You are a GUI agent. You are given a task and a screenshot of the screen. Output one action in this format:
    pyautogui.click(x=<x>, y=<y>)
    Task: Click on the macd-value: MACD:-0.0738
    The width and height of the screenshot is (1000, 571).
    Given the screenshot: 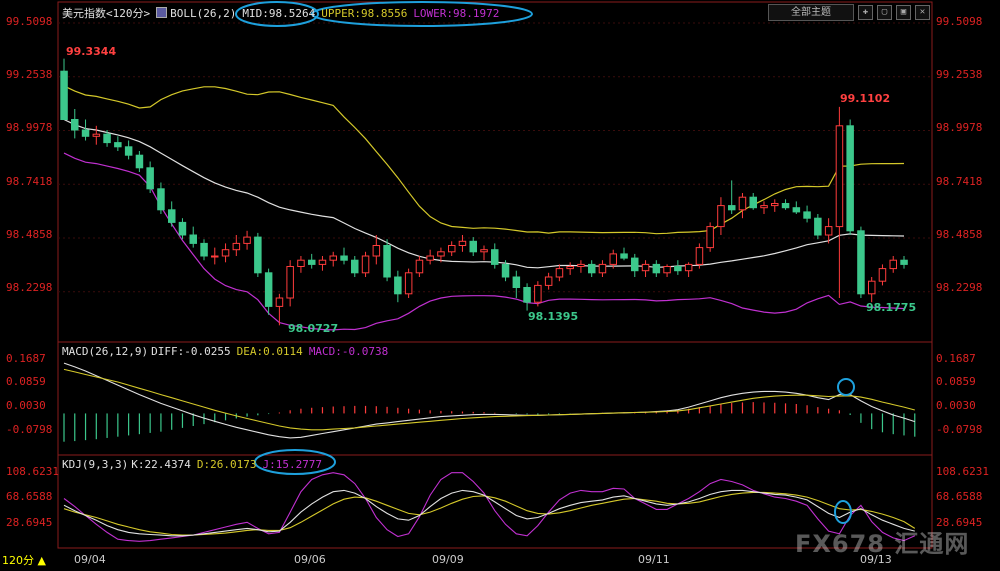 What is the action you would take?
    pyautogui.click(x=348, y=351)
    